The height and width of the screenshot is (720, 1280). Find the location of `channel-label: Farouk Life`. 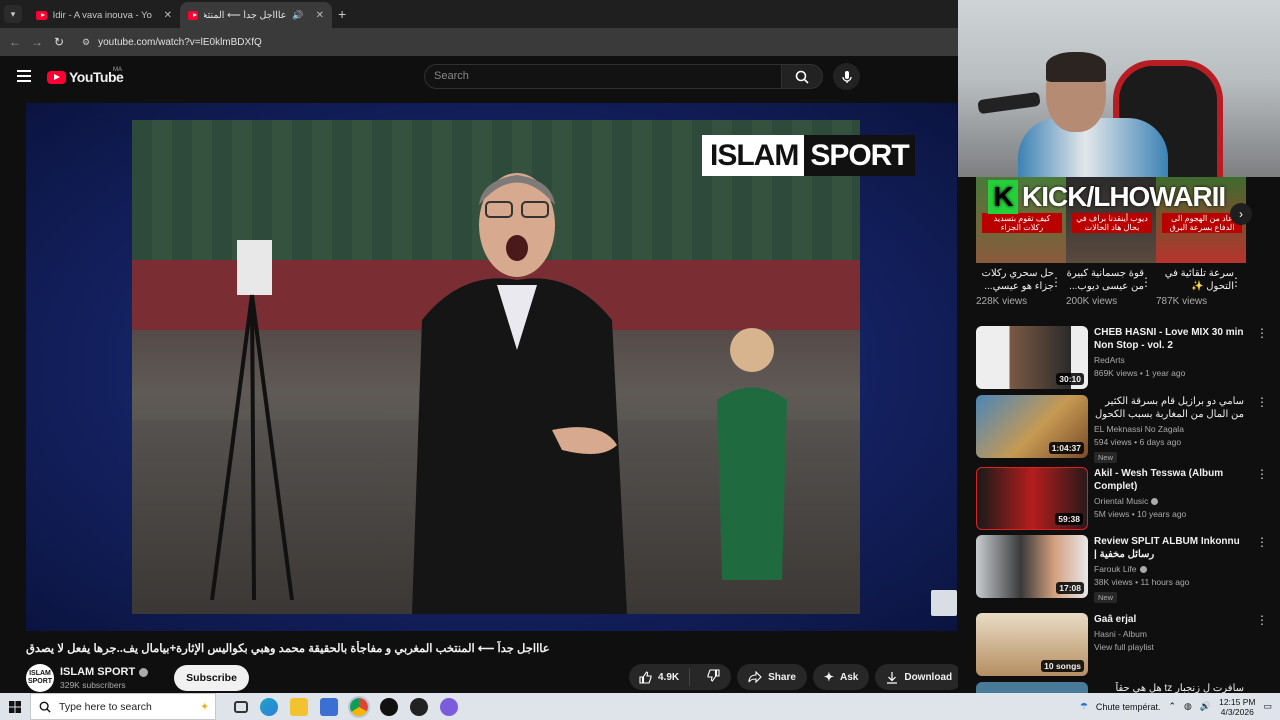

channel-label: Farouk Life is located at coordinates (1115, 569).